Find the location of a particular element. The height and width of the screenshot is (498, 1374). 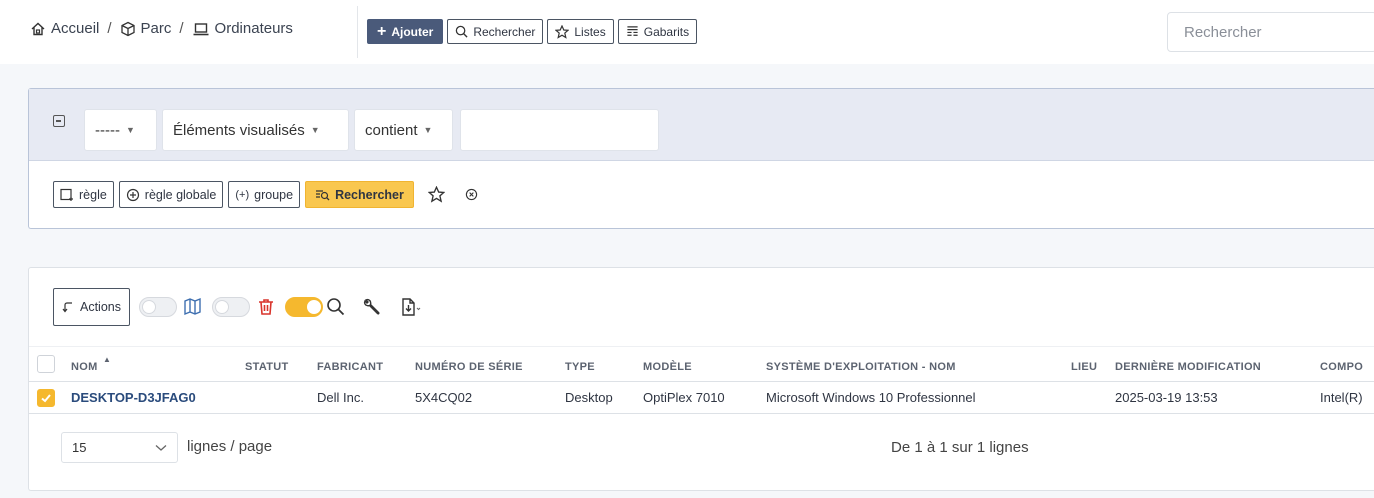

criteria-select-value: Éléments visualisés is located at coordinates (239, 130).